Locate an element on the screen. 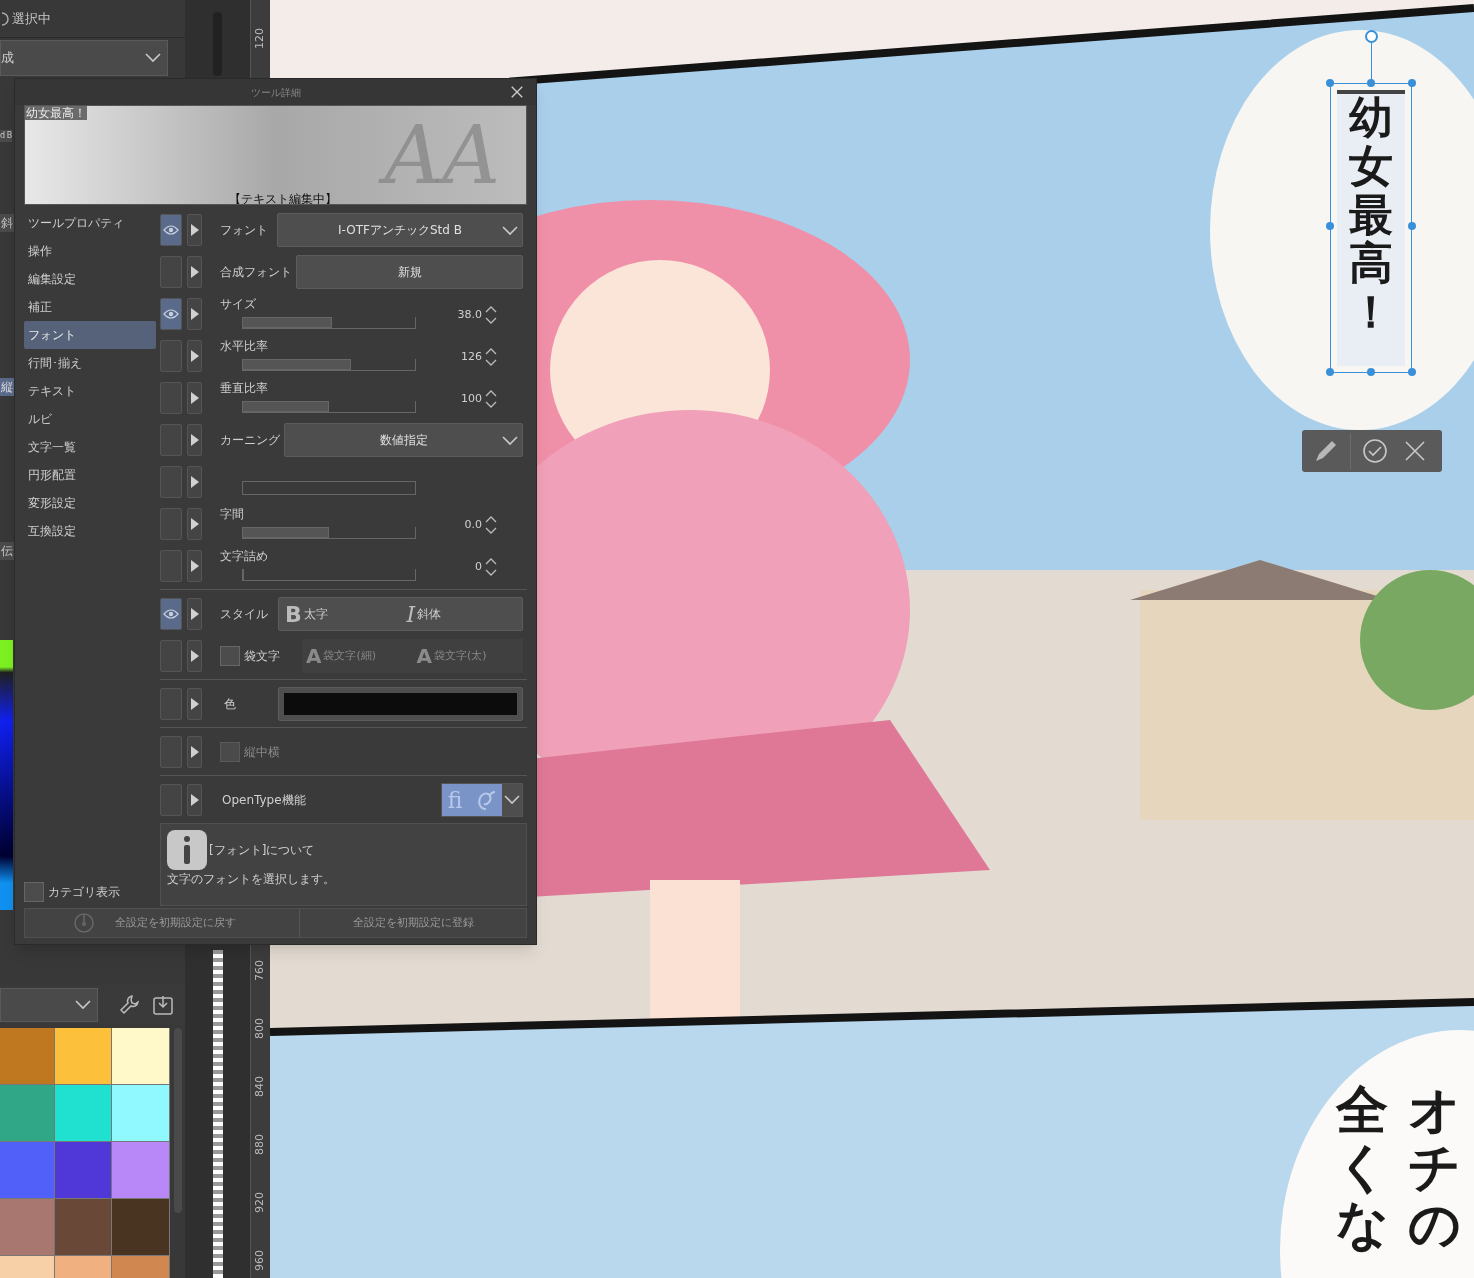  radio-icon is located at coordinates (6, 18).